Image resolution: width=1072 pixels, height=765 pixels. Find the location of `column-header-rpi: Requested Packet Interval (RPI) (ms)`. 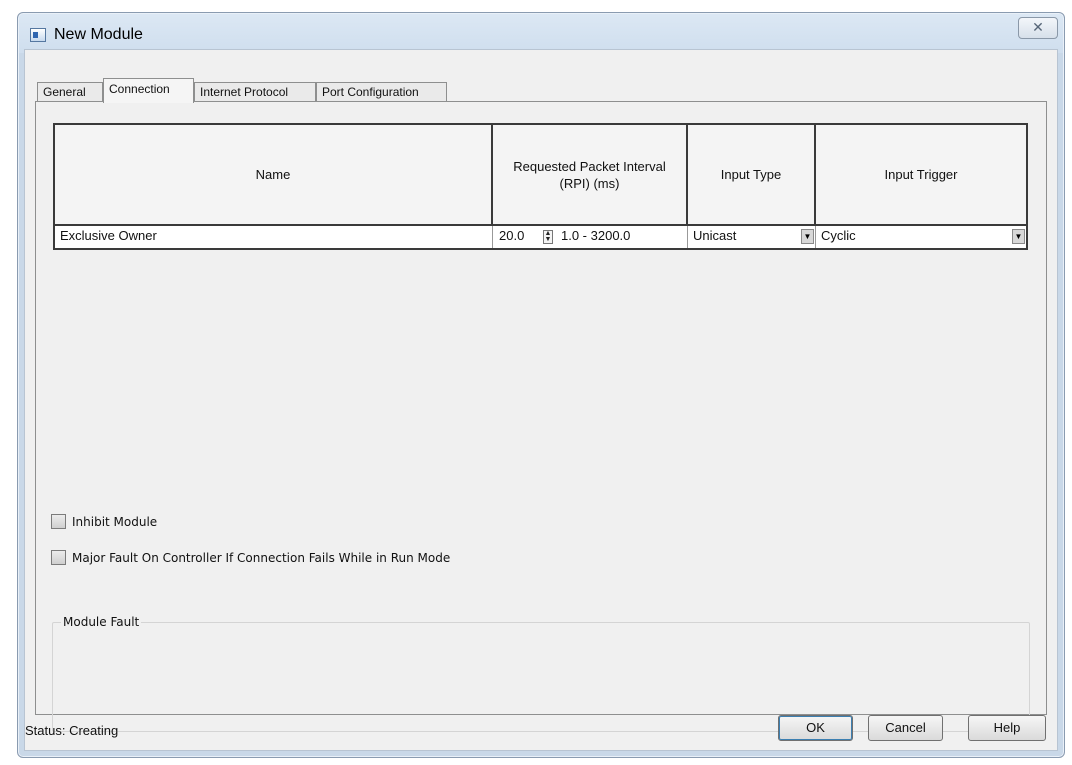

column-header-rpi: Requested Packet Interval (RPI) (ms) is located at coordinates (590, 174).